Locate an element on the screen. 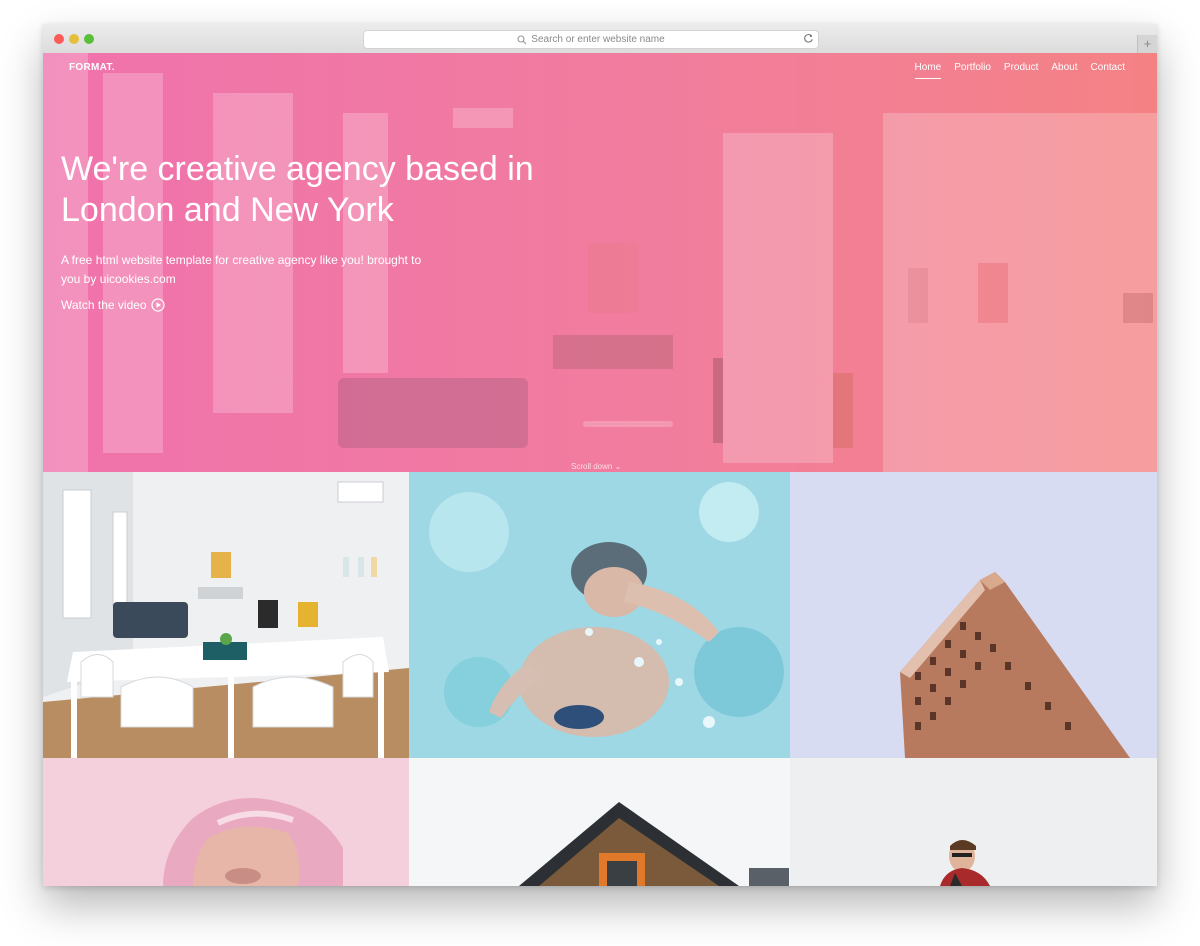 This screenshot has height=946, width=1200. torn-pink-paper-face-photo is located at coordinates (226, 822).